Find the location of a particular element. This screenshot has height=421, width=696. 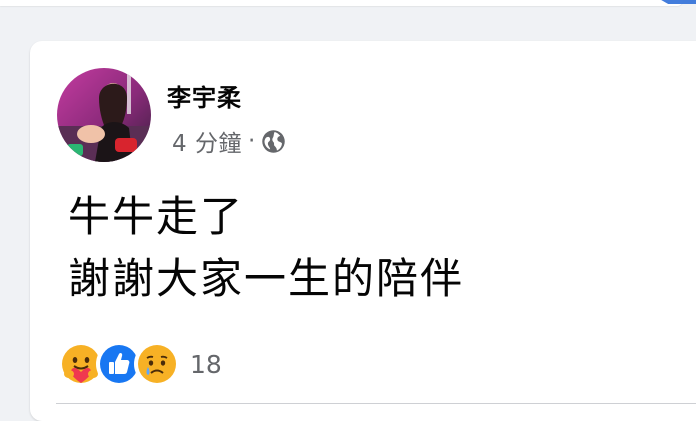

author-name: 李宇柔 is located at coordinates (204, 95).